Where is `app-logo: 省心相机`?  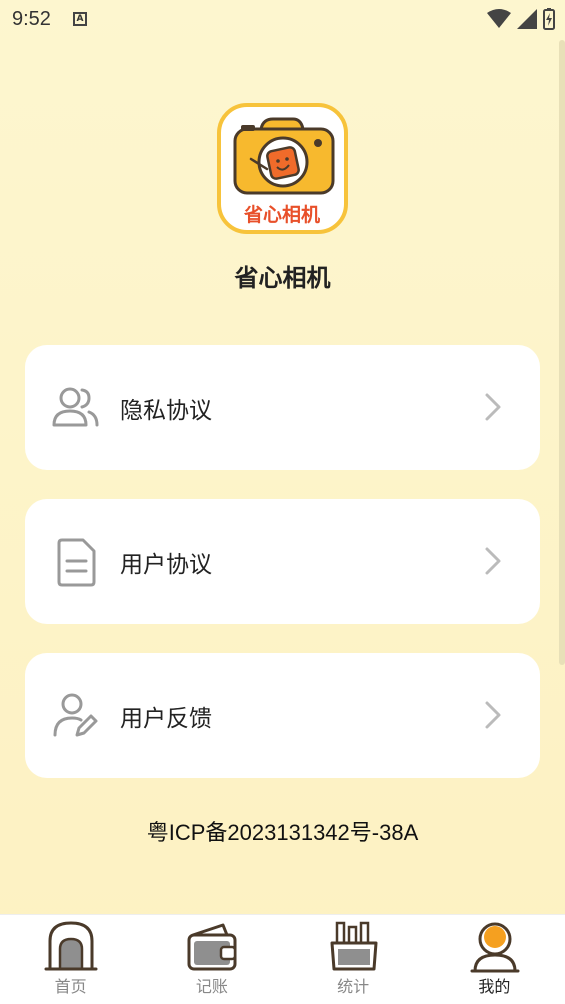
app-logo: 省心相机 is located at coordinates (282, 168).